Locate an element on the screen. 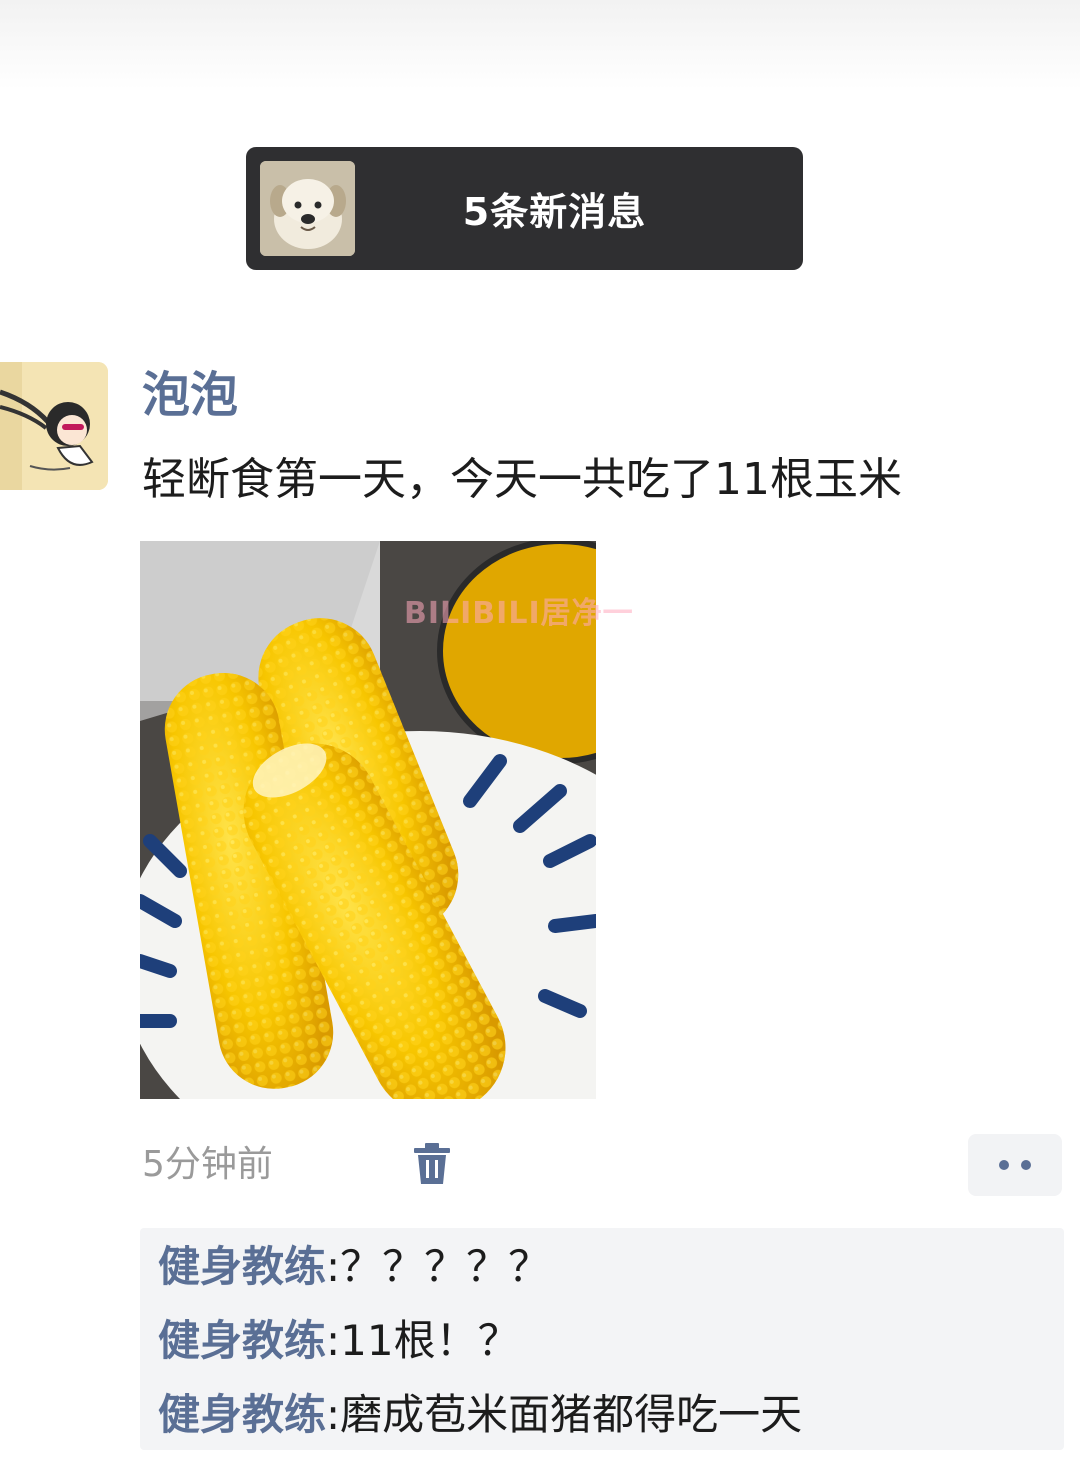  new-messages-label: 5条新消息 is located at coordinates (554, 212).